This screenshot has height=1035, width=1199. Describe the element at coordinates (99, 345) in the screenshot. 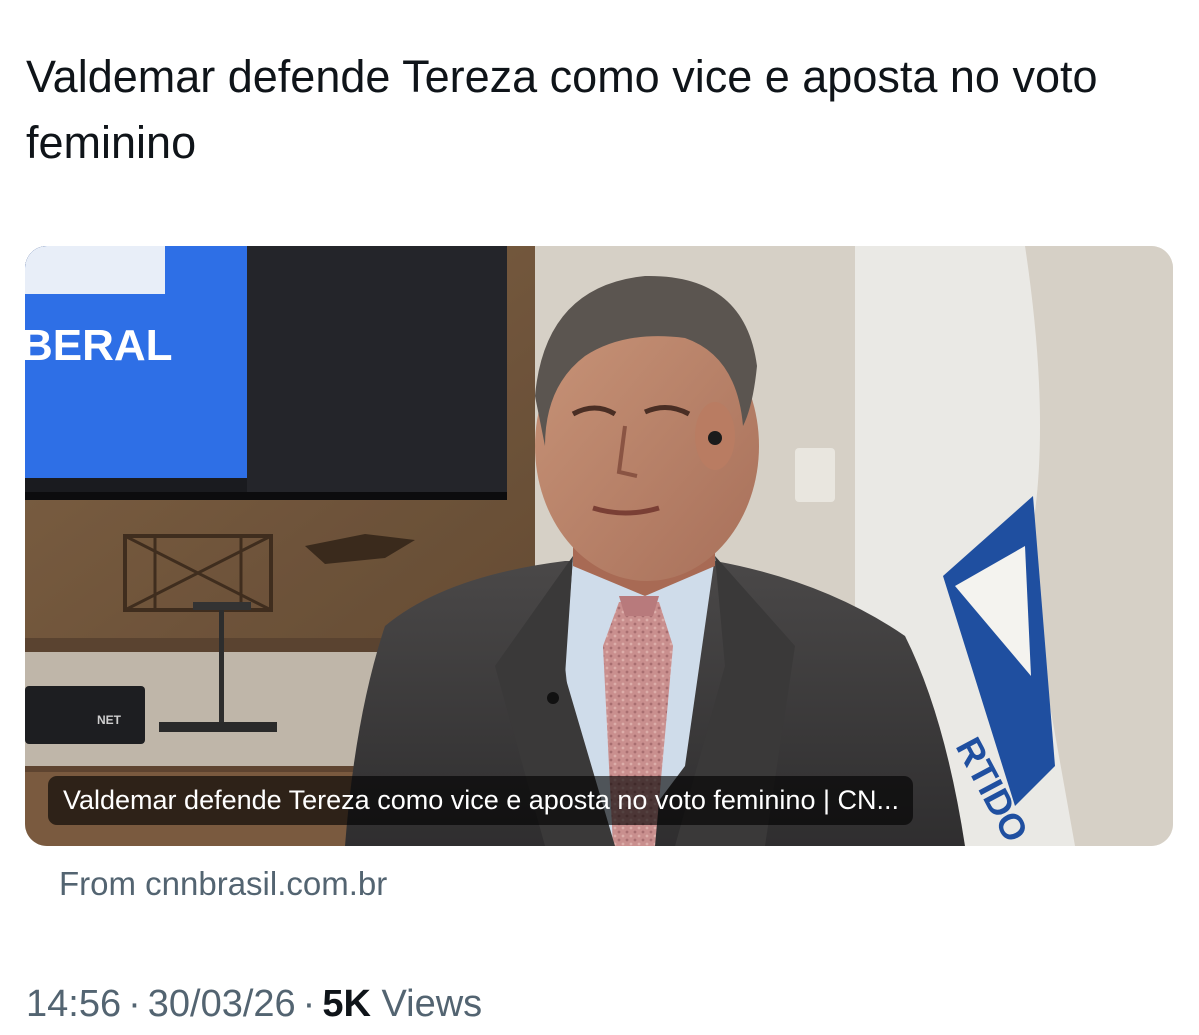

I see `screen-logo-text: BERAL` at that location.